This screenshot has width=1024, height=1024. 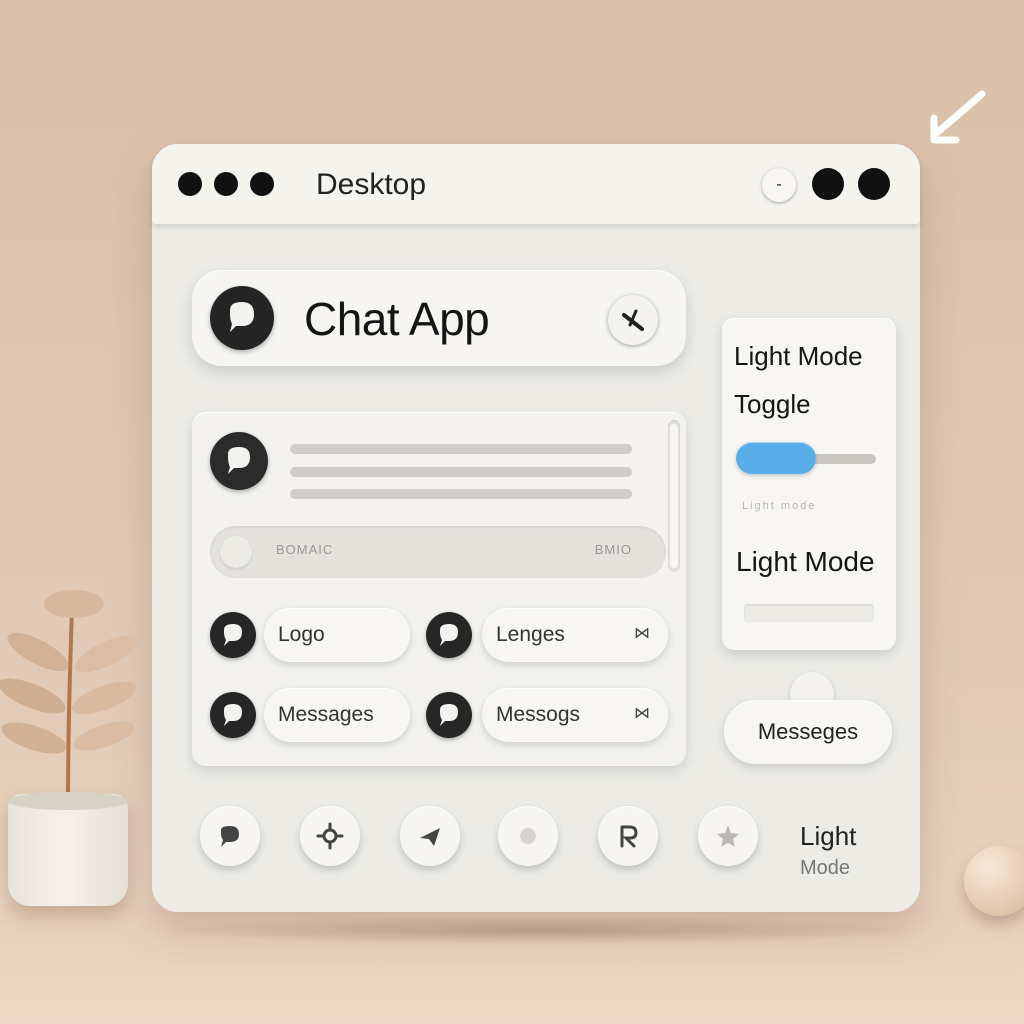 What do you see at coordinates (397, 319) in the screenshot?
I see `app-title: Chat App` at bounding box center [397, 319].